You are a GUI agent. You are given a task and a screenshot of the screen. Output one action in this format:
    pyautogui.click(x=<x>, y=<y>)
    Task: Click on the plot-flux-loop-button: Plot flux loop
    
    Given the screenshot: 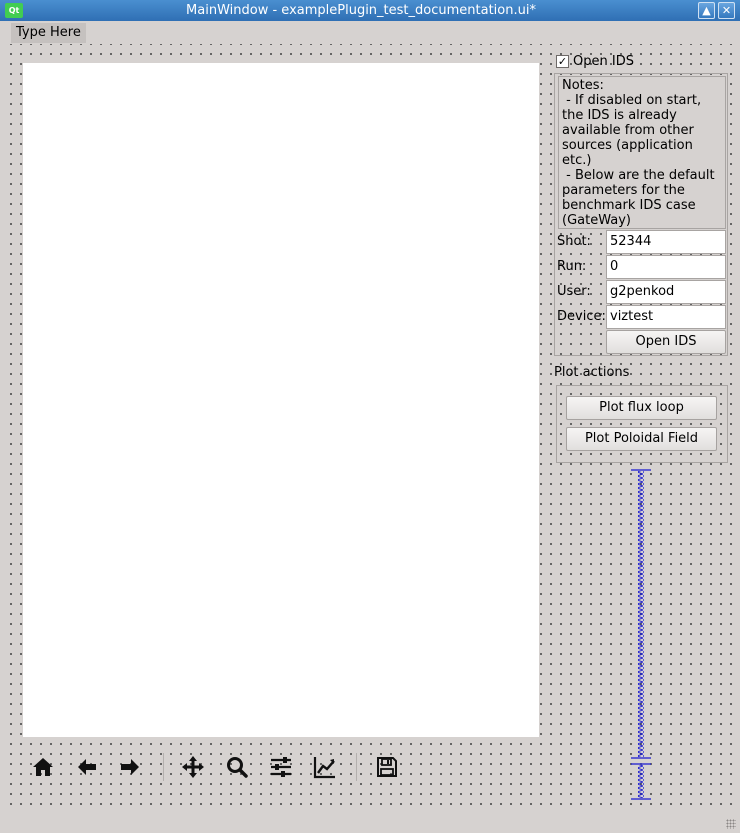 What is the action you would take?
    pyautogui.click(x=641, y=408)
    